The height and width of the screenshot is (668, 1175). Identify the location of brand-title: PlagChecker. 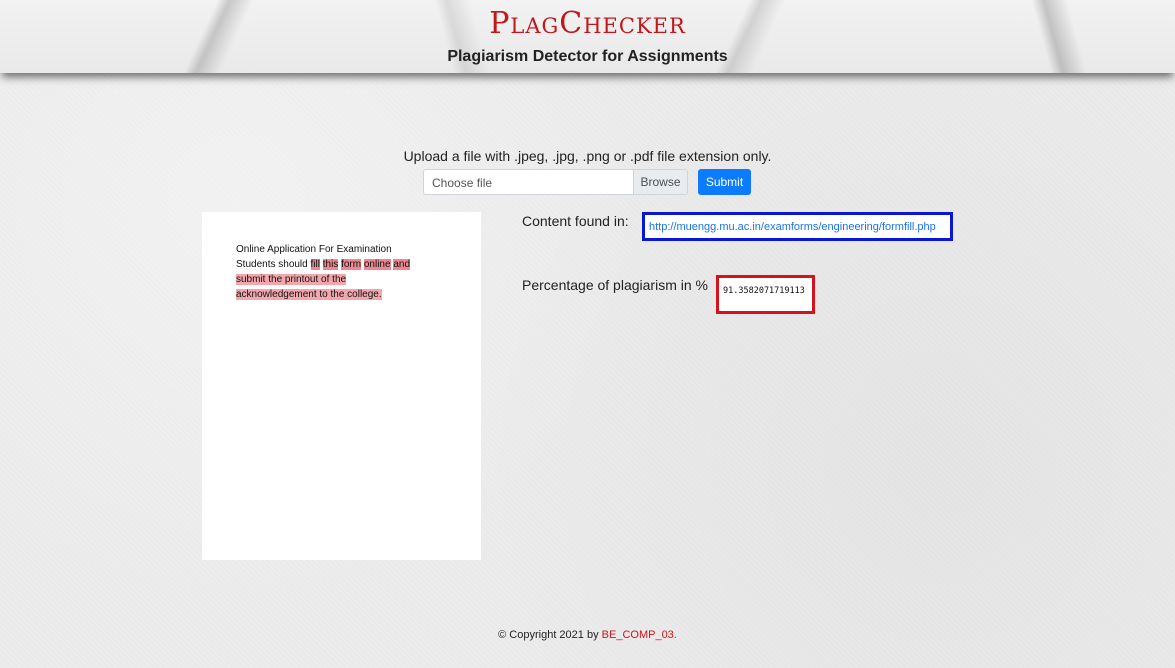
(587, 23).